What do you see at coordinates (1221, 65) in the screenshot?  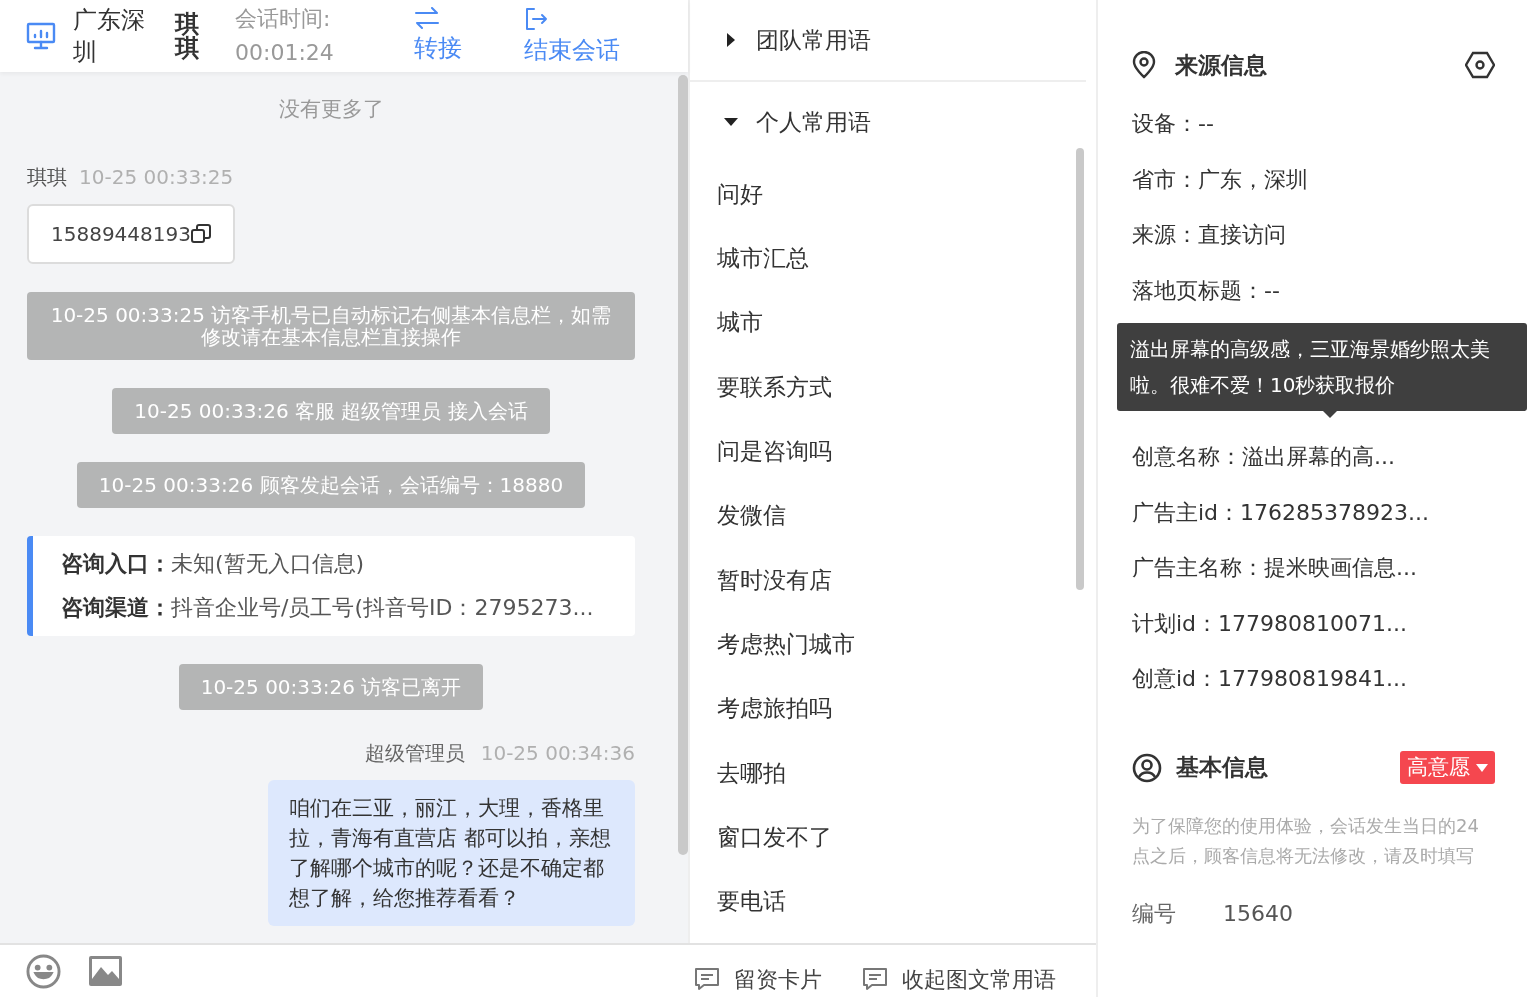 I see `section-title: 来源信息` at bounding box center [1221, 65].